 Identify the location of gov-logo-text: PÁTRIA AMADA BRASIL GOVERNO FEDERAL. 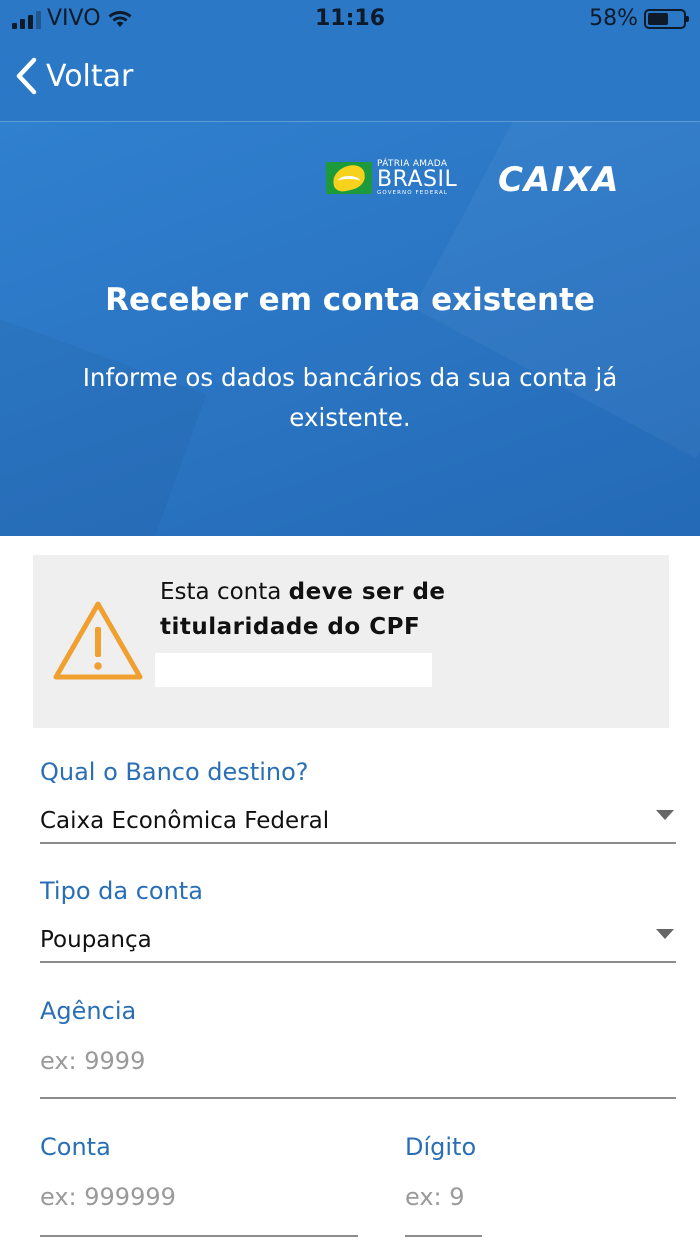
(417, 178).